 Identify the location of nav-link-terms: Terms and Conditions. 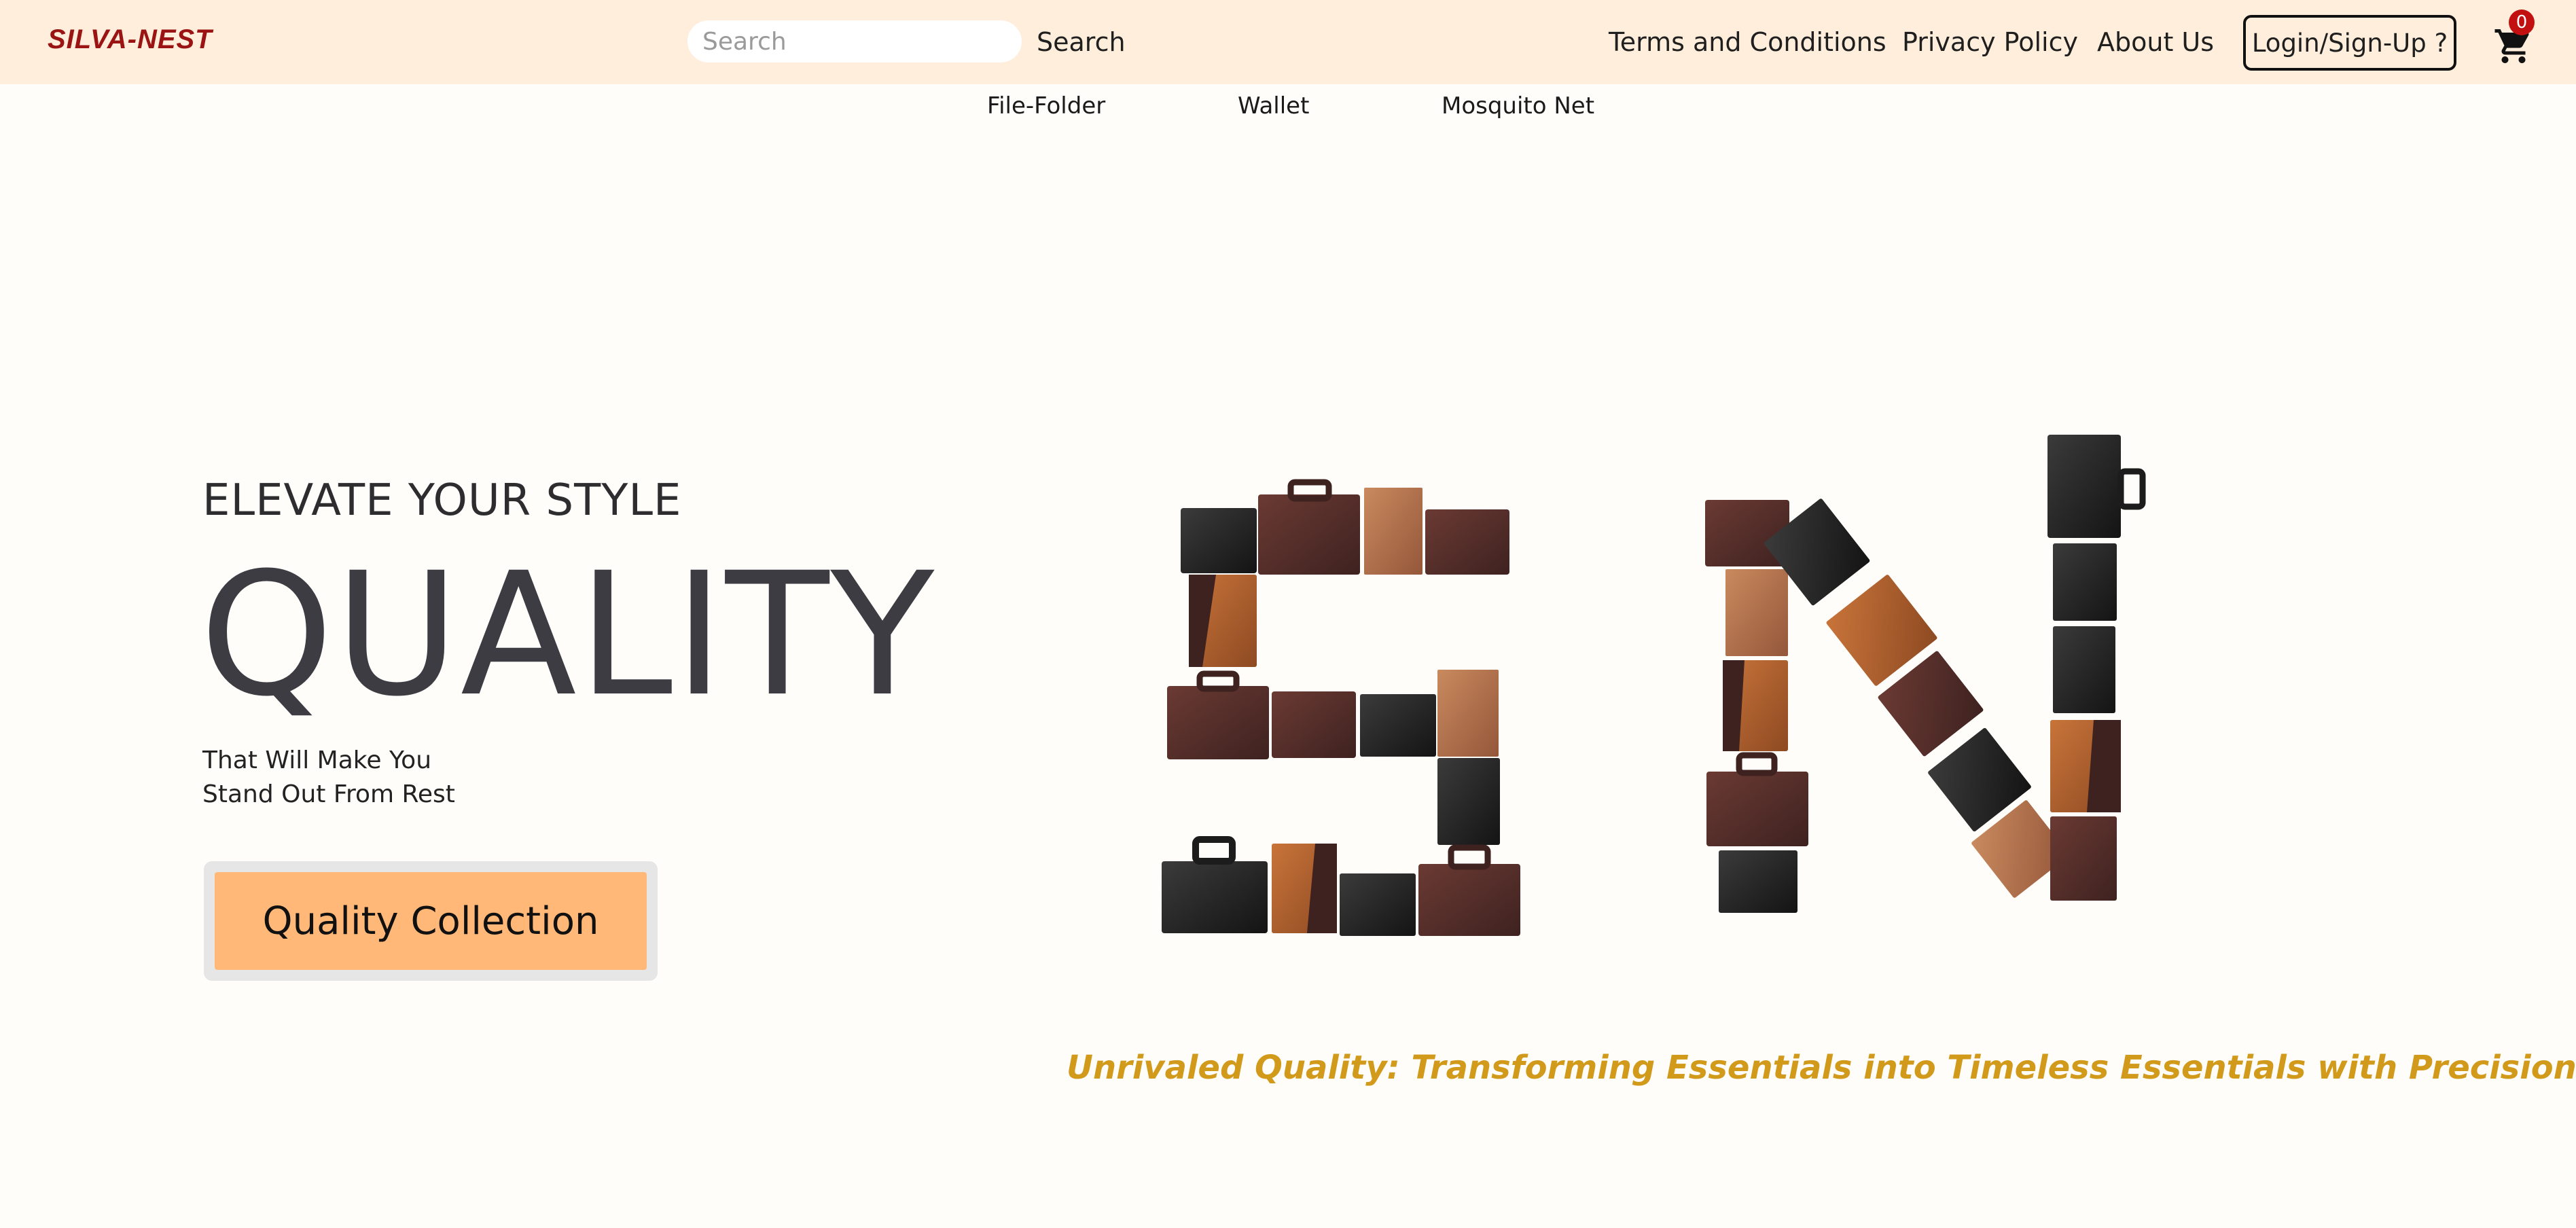
(1747, 42).